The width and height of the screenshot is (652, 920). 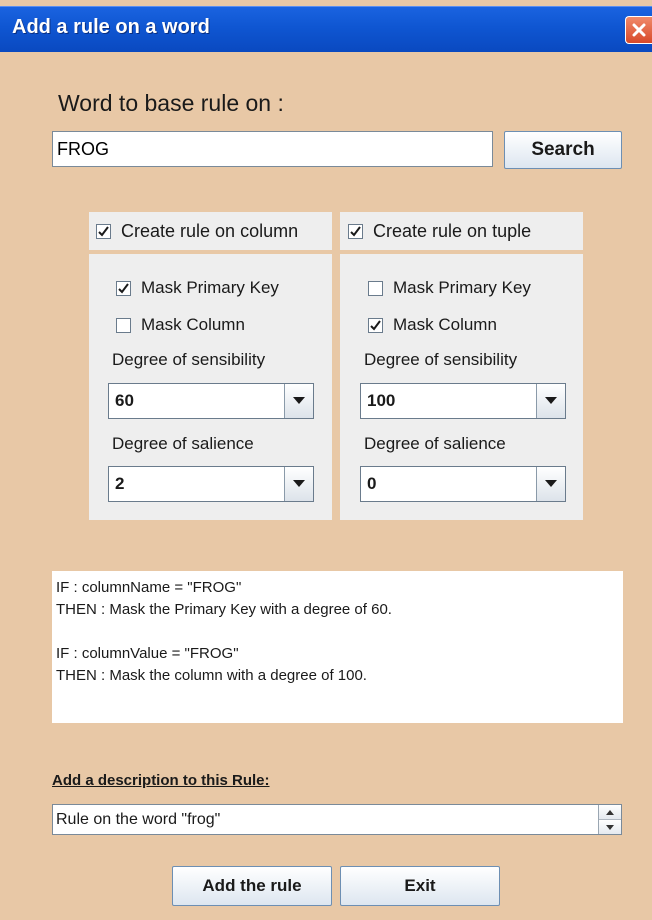 What do you see at coordinates (326, 29) in the screenshot?
I see `title-bar: Add a rule on a word` at bounding box center [326, 29].